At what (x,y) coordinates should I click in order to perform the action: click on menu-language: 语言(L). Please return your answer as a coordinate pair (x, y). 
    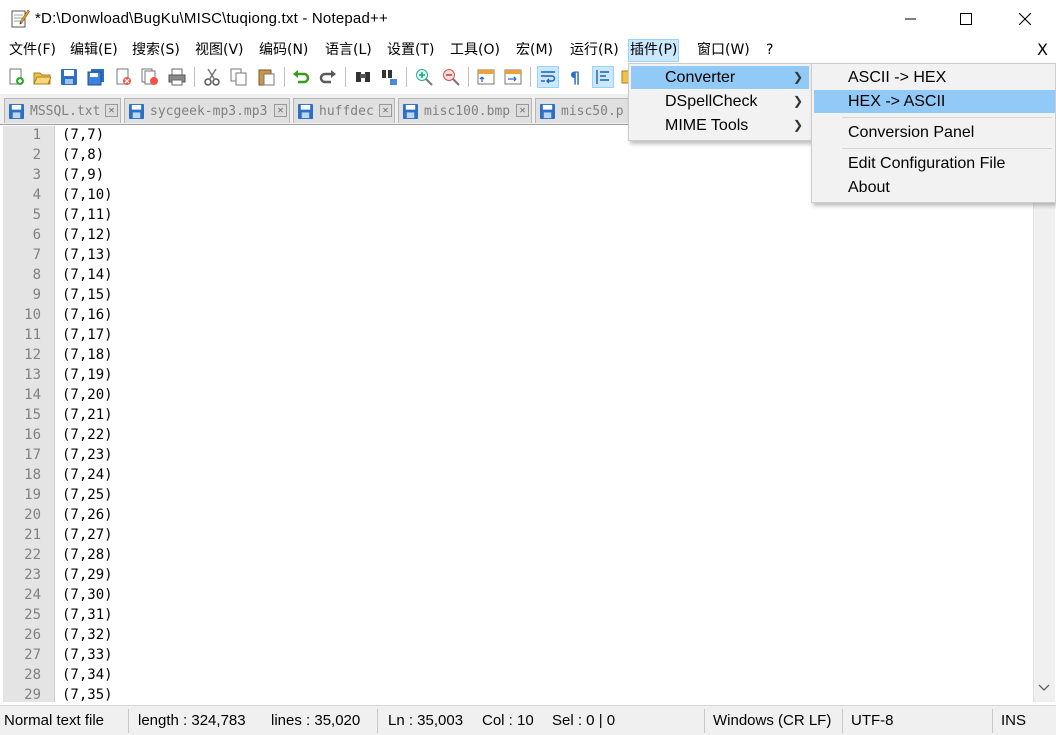
    Looking at the image, I should click on (348, 50).